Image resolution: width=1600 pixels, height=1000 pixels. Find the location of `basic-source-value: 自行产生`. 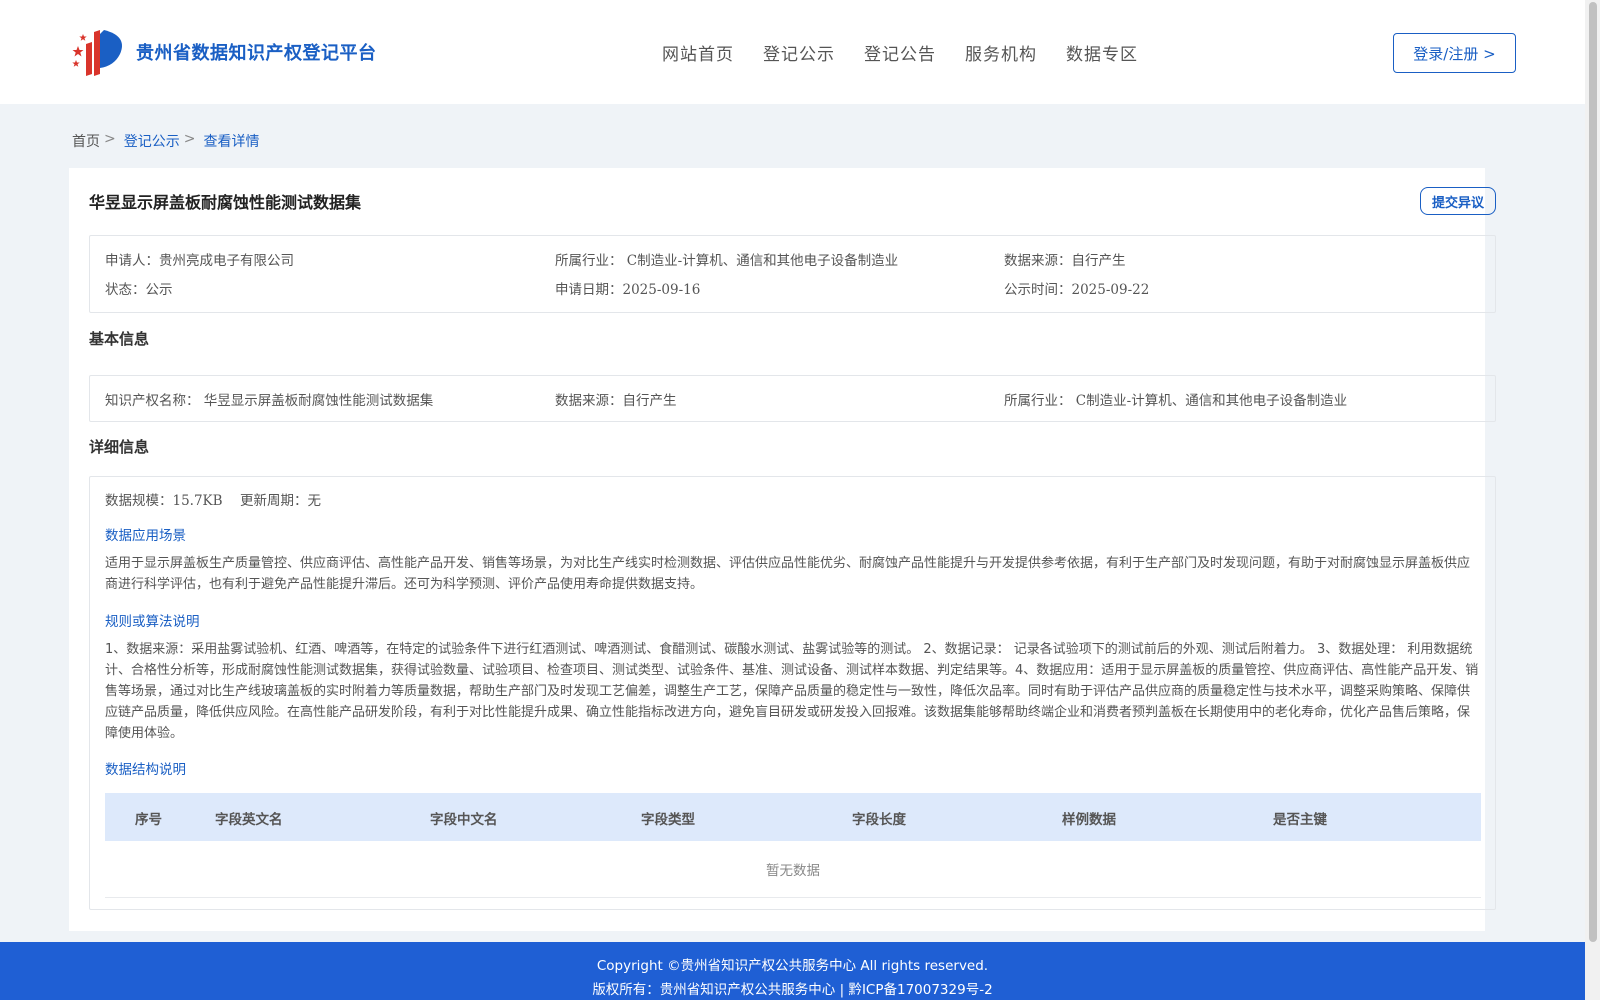

basic-source-value: 自行产生 is located at coordinates (649, 401).